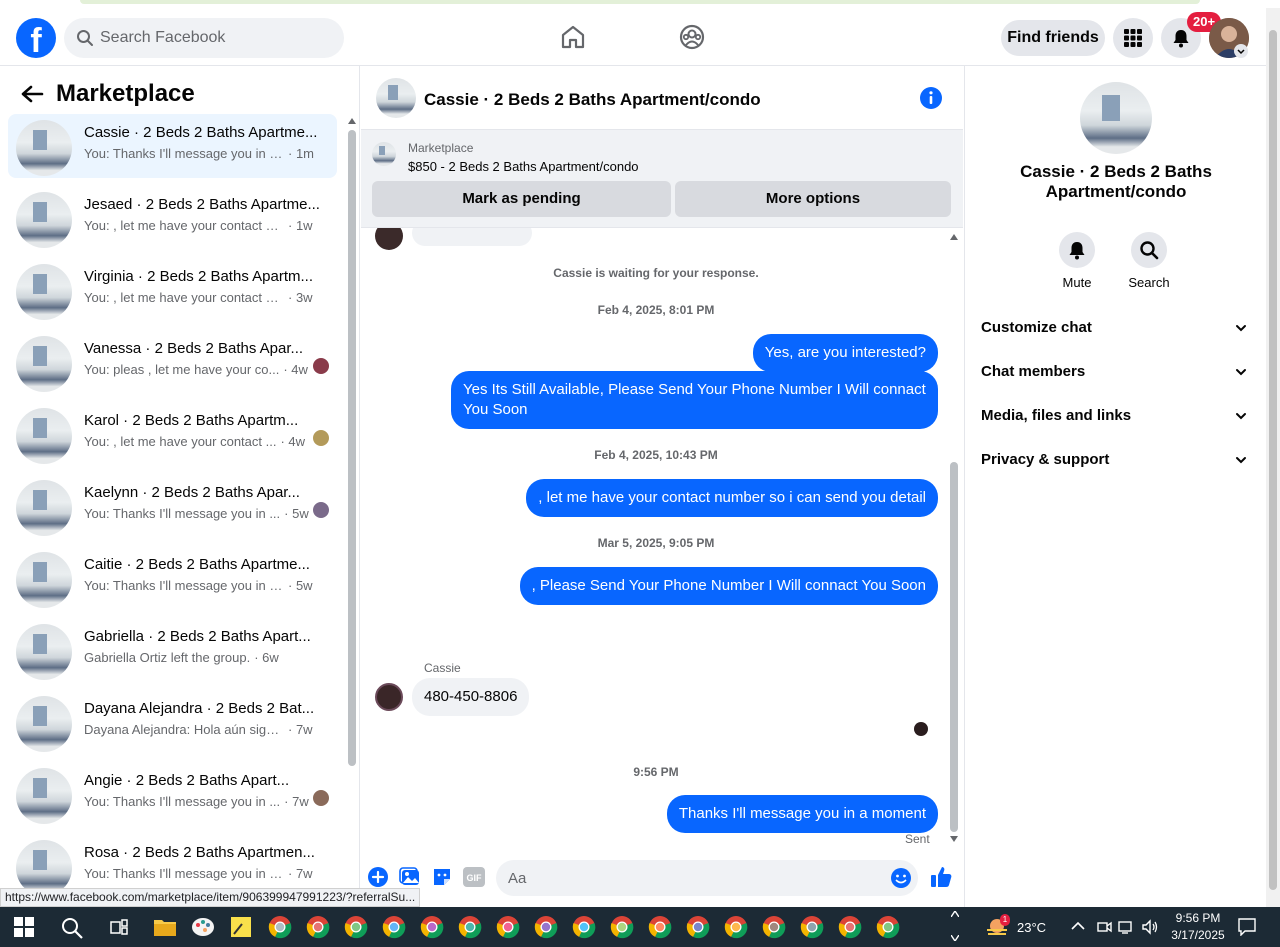 The height and width of the screenshot is (947, 1280). What do you see at coordinates (954, 839) in the screenshot?
I see `scroll-down-icon` at bounding box center [954, 839].